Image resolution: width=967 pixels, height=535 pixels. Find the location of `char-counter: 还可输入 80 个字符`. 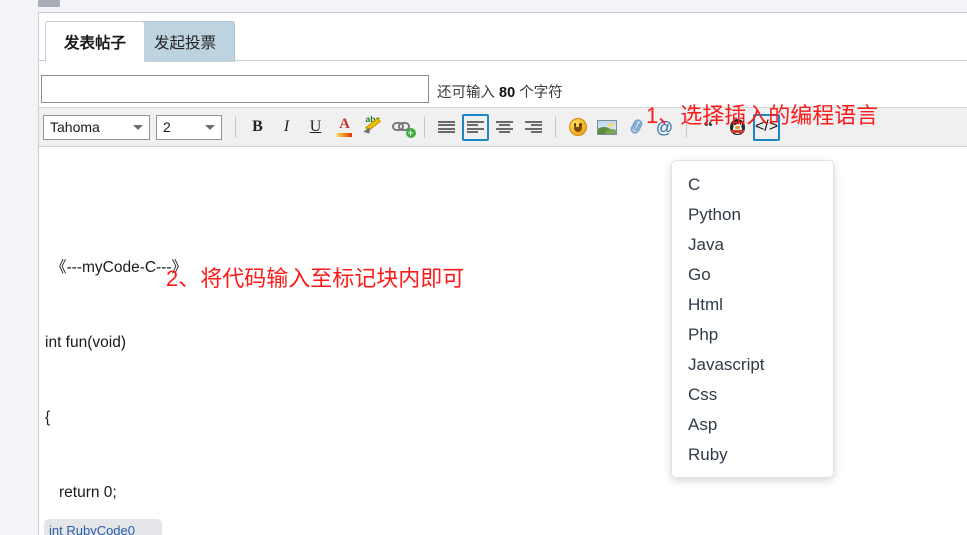

char-counter: 还可输入 80 个字符 is located at coordinates (500, 91).